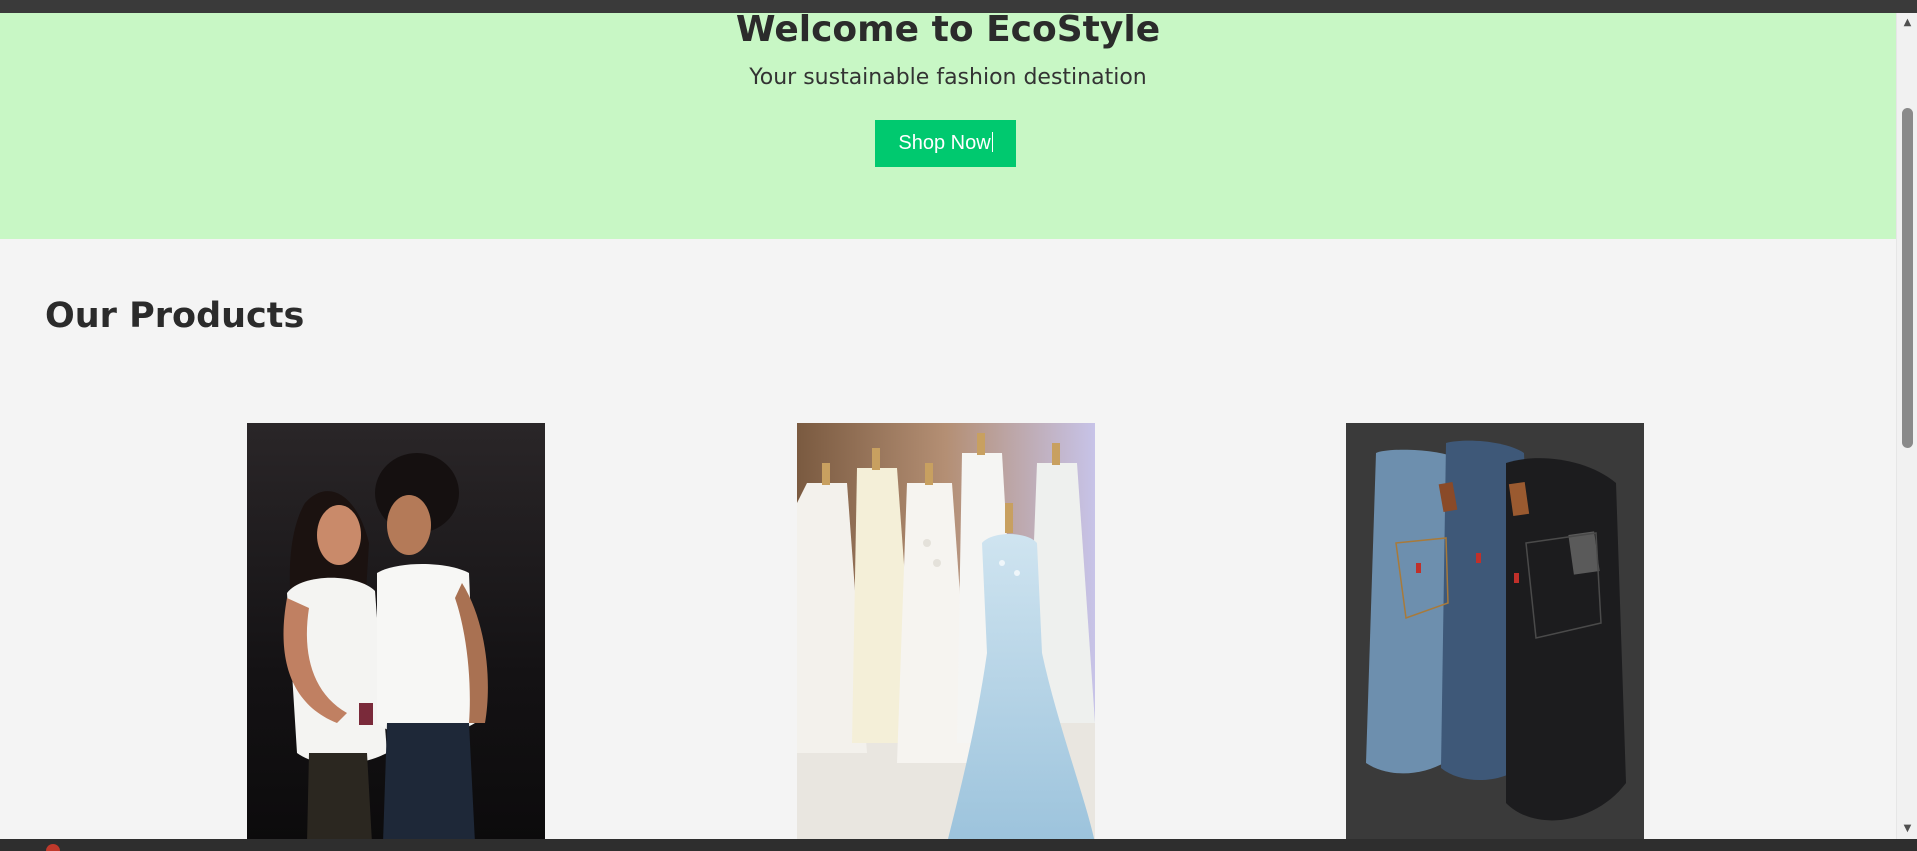  Describe the element at coordinates (948, 31) in the screenshot. I see `hero-title: Welcome to EcoStyle` at that location.